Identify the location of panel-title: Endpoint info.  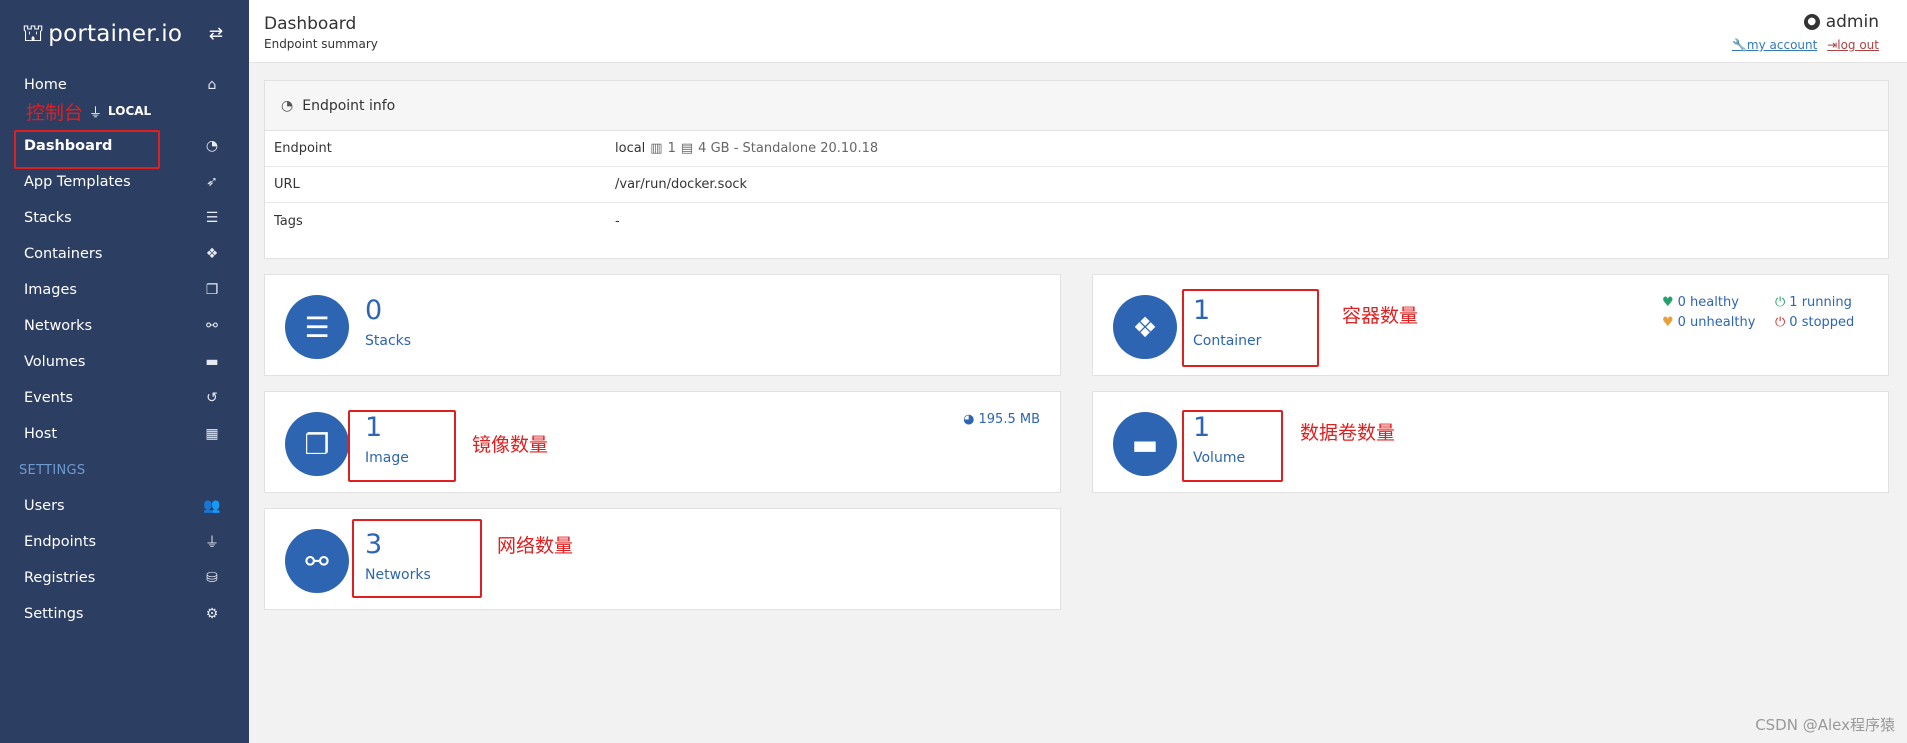
(349, 105).